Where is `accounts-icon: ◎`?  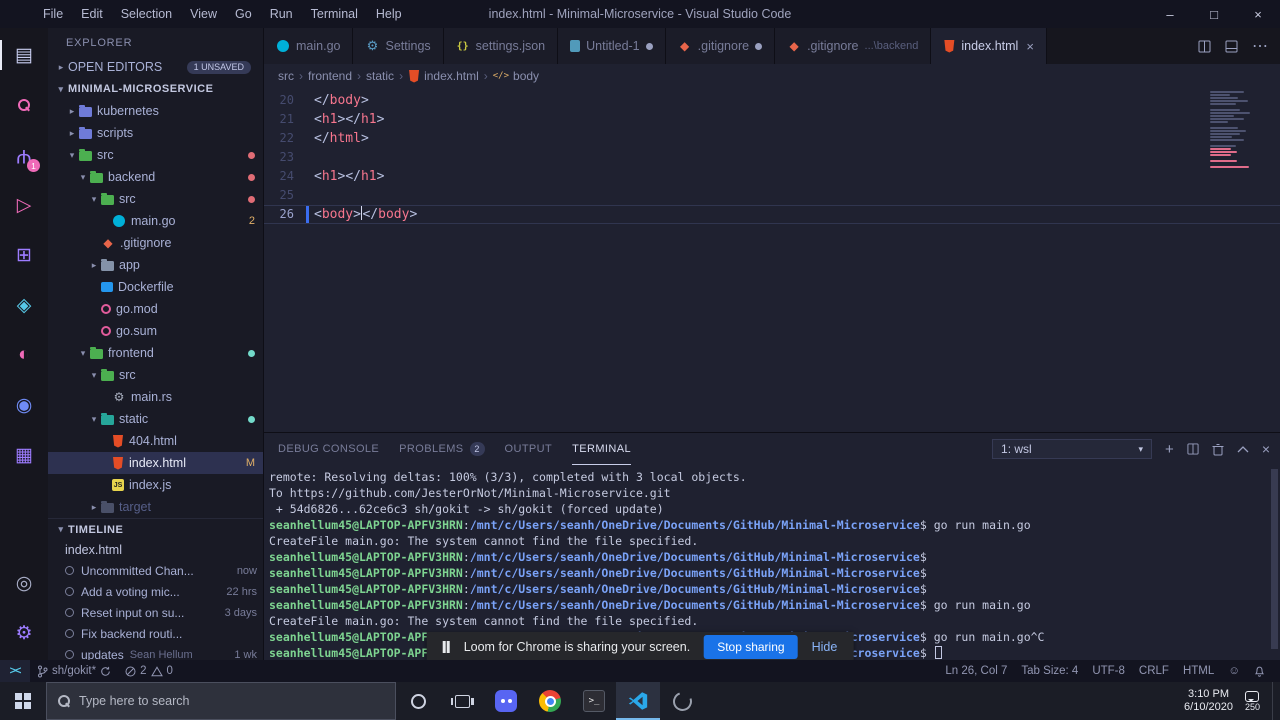
accounts-icon: ◎ is located at coordinates (24, 583).